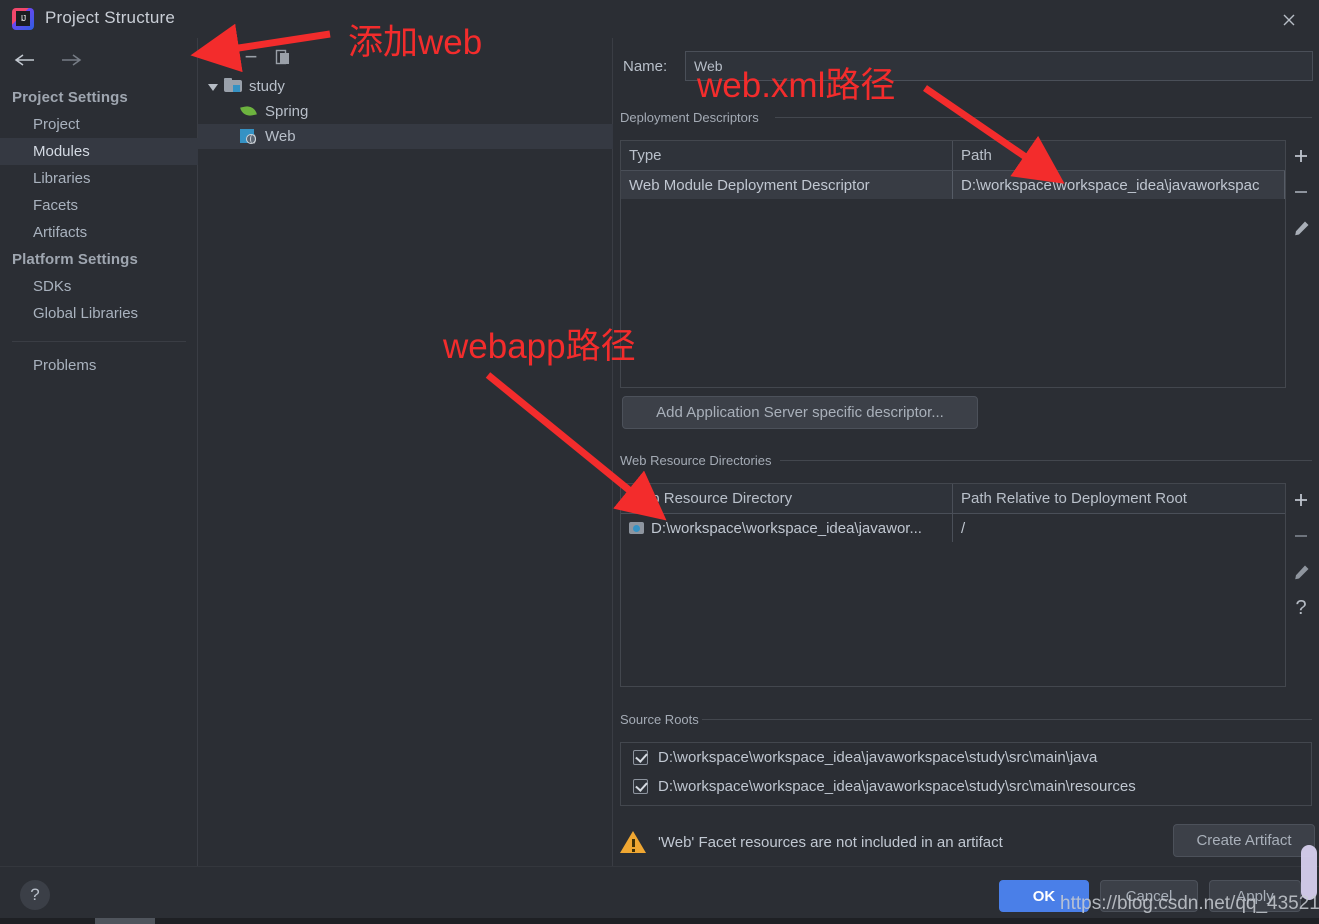  What do you see at coordinates (1301, 500) in the screenshot?
I see `add-web-resource-button plus-icon` at bounding box center [1301, 500].